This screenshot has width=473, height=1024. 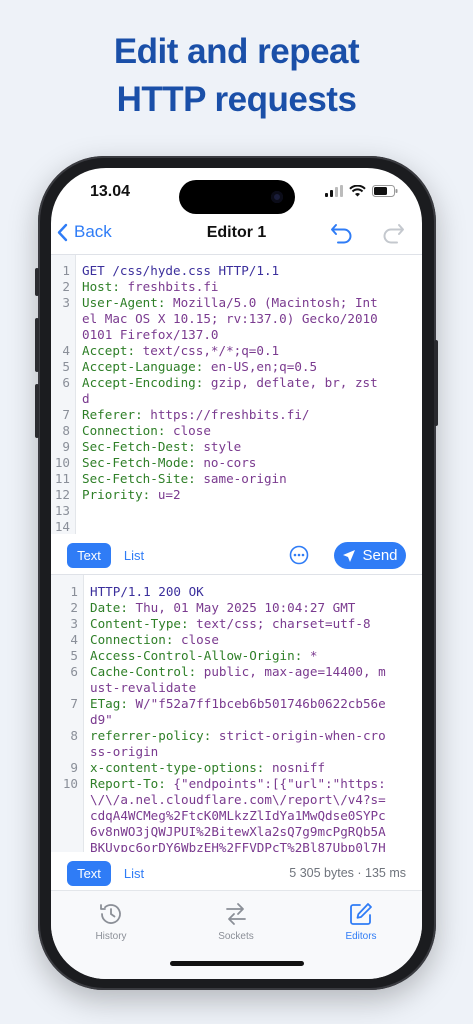 I want to click on header-value: en-US,en;q=0.5, so click(x=260, y=366).